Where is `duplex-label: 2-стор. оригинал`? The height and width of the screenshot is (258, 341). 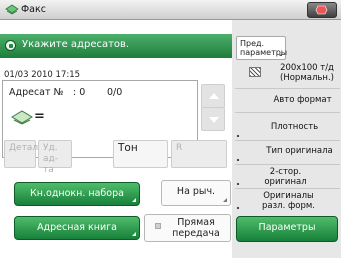
duplex-label: 2-стор. оригинал is located at coordinates (285, 177).